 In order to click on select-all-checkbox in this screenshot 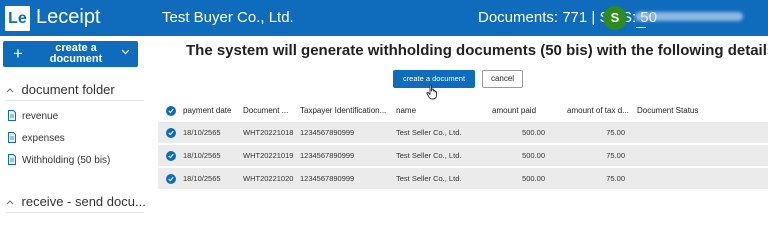, I will do `click(171, 111)`.